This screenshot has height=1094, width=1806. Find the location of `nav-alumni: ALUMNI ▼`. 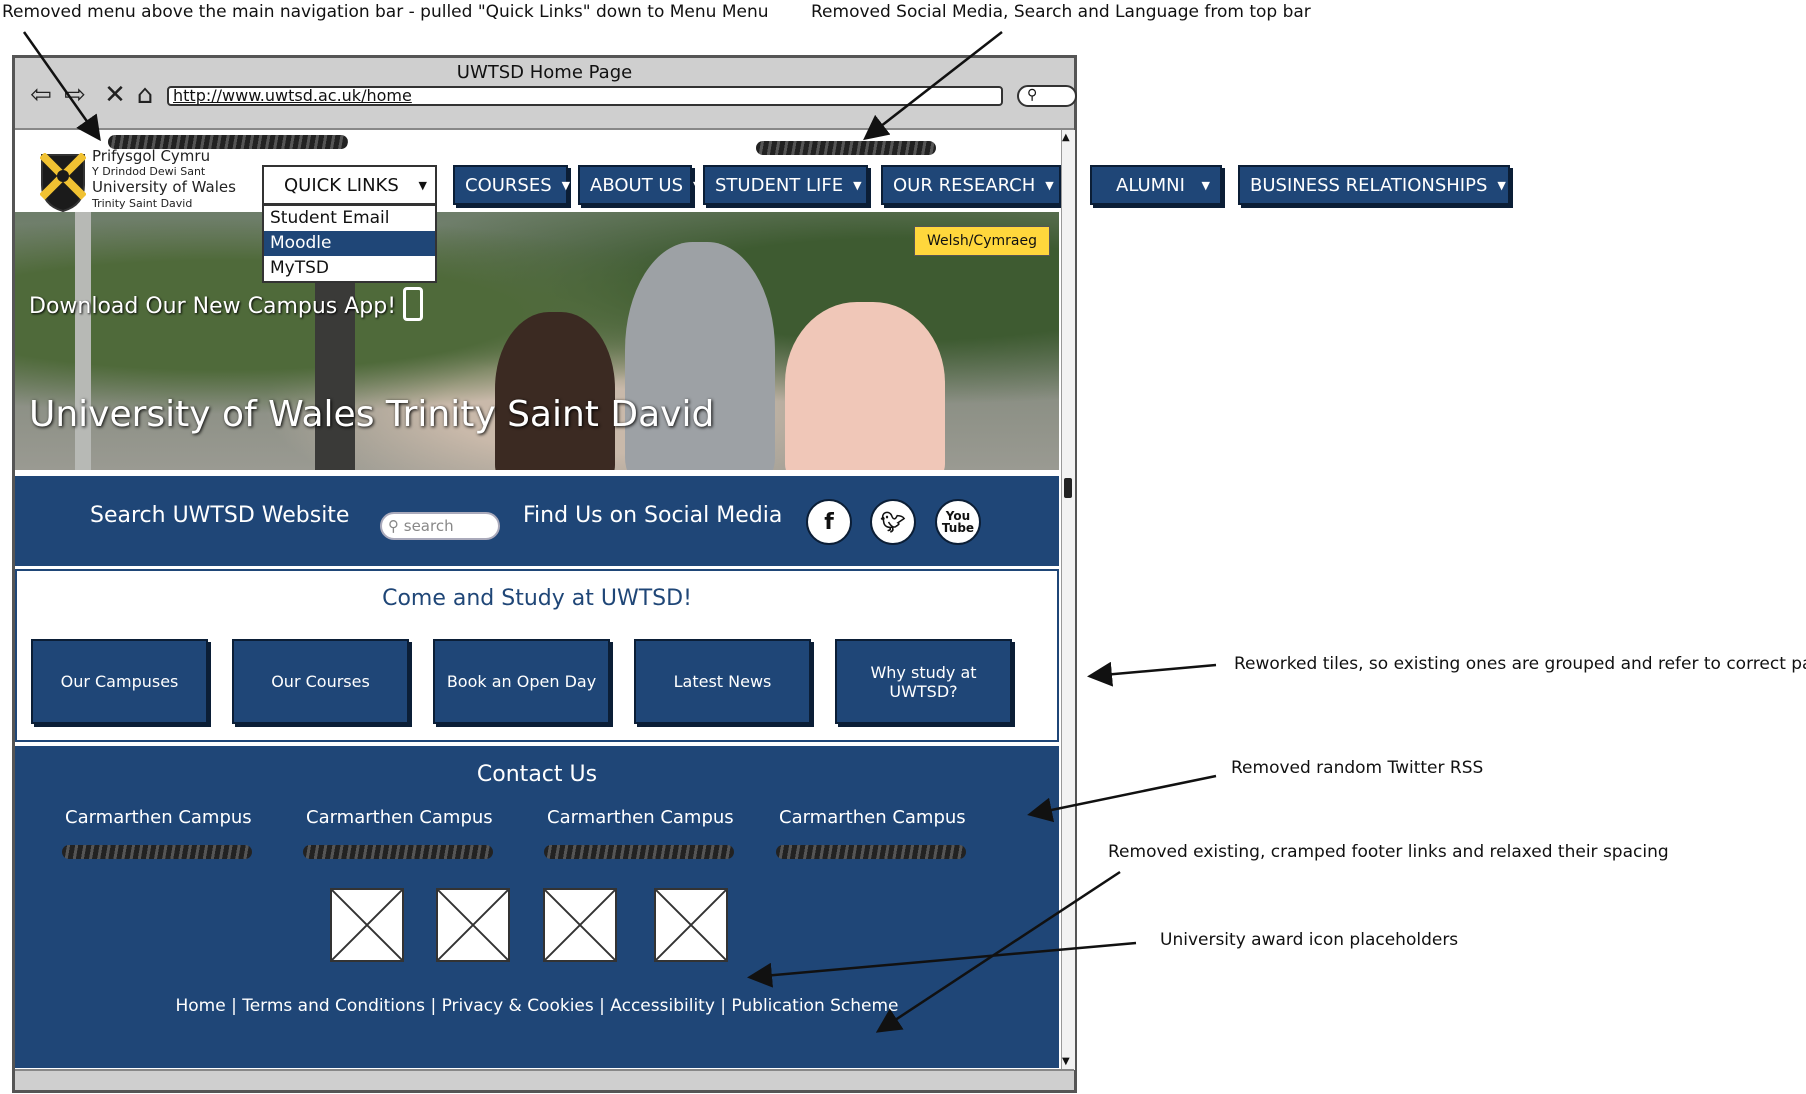

nav-alumni: ALUMNI ▼ is located at coordinates (1156, 185).